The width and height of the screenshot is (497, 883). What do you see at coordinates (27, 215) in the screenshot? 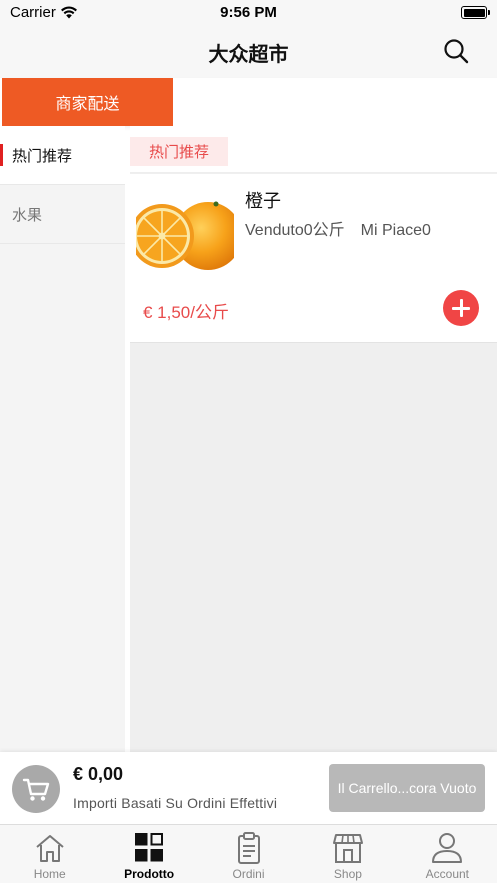
I see `sidebar-item-label: 水果` at bounding box center [27, 215].